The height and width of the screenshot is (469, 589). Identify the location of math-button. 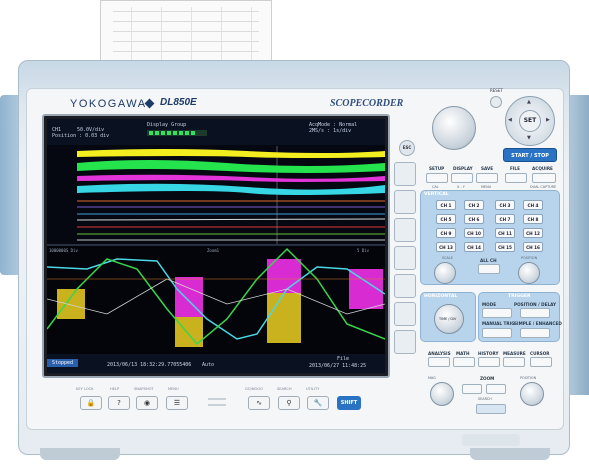
(464, 362).